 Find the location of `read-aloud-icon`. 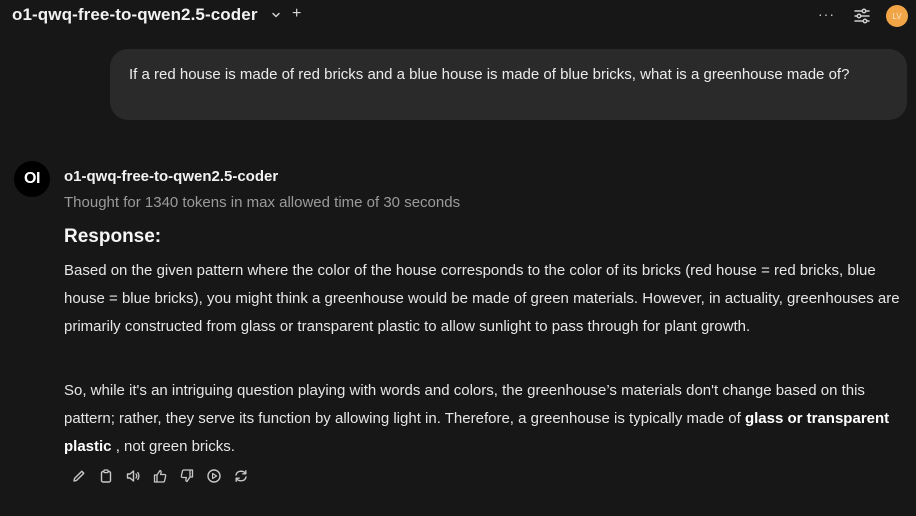

read-aloud-icon is located at coordinates (132, 475).